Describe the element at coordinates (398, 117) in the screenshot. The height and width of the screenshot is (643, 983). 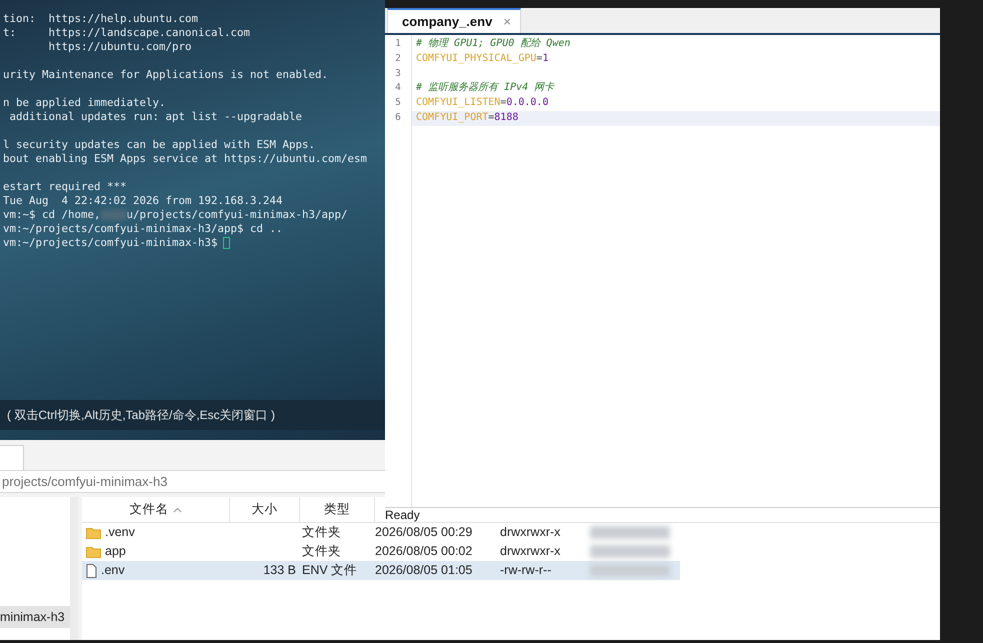
I see `line-number: 6` at that location.